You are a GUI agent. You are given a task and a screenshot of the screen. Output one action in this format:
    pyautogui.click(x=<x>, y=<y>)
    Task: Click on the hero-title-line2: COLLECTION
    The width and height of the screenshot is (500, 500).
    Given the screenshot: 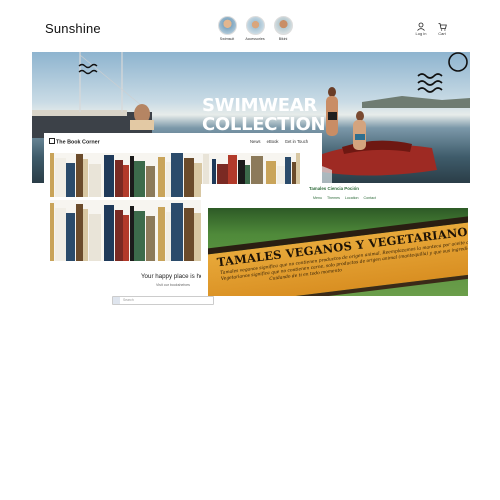 What is the action you would take?
    pyautogui.click(x=264, y=124)
    